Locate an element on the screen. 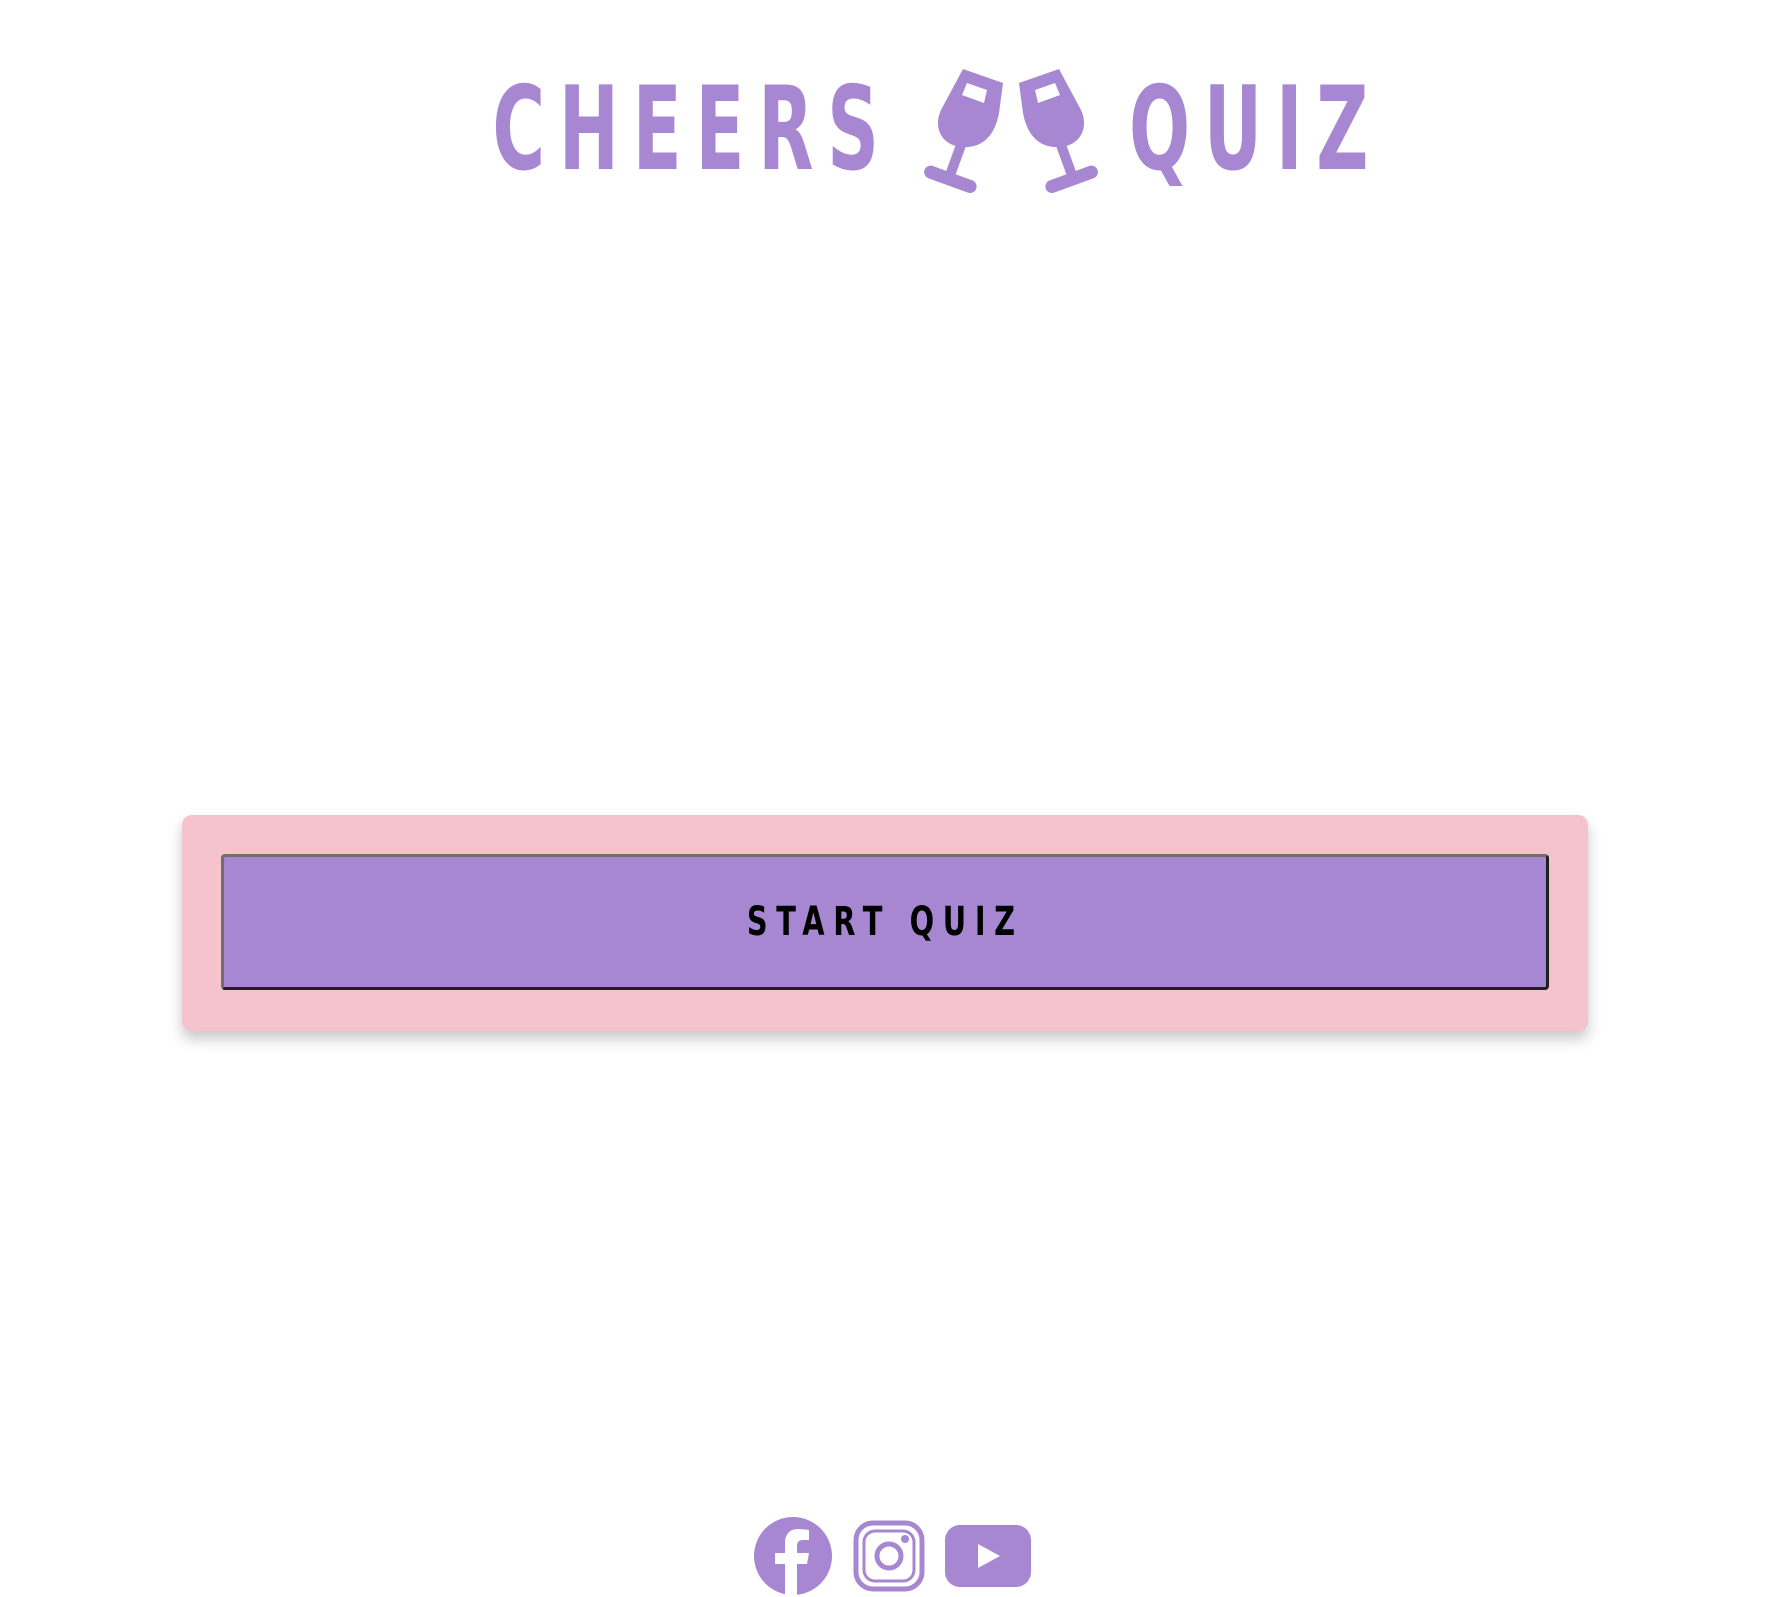  title-quiz: QUIZ is located at coordinates (1255, 129).